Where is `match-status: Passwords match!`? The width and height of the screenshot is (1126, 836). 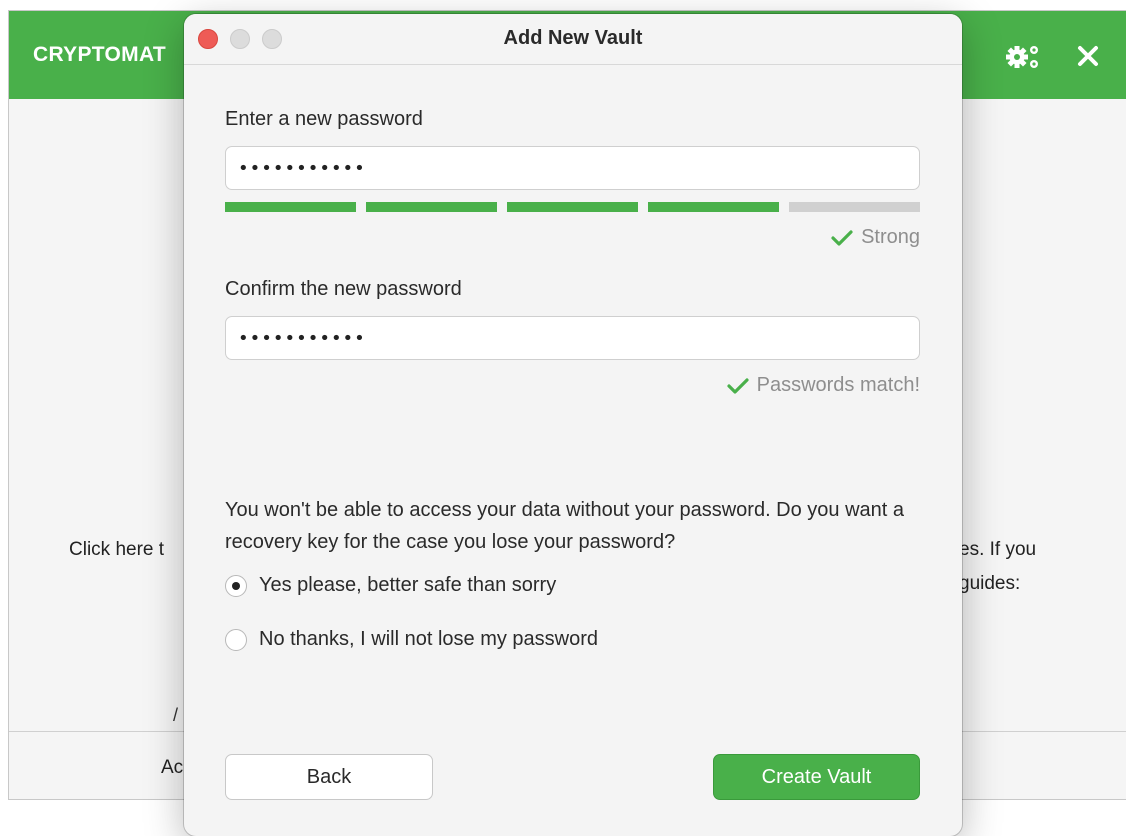
match-status: Passwords match! is located at coordinates (823, 385).